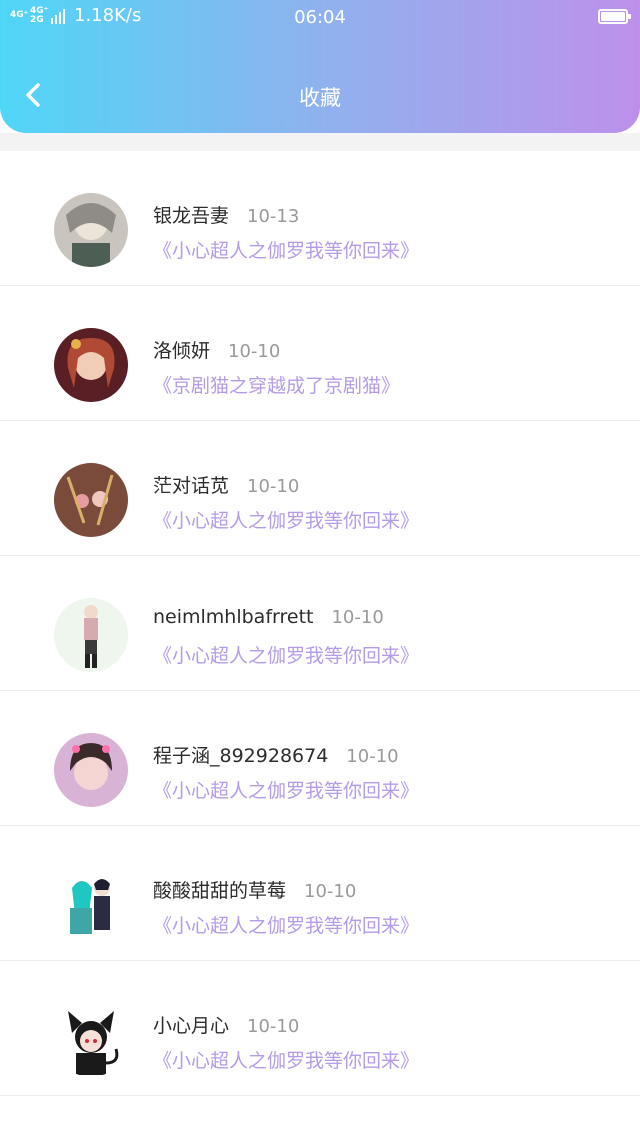 The height and width of the screenshot is (1138, 640). I want to click on item-meta: neimlmhlbafrrett 10-10, so click(268, 617).